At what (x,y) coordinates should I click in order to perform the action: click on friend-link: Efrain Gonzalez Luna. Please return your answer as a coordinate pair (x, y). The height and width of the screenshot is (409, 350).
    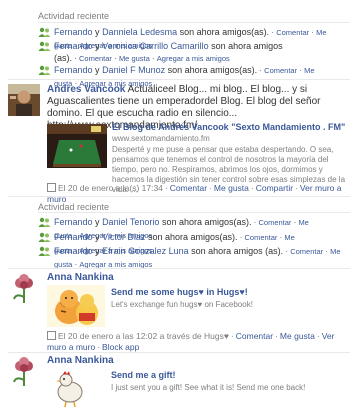
    Looking at the image, I should click on (145, 251).